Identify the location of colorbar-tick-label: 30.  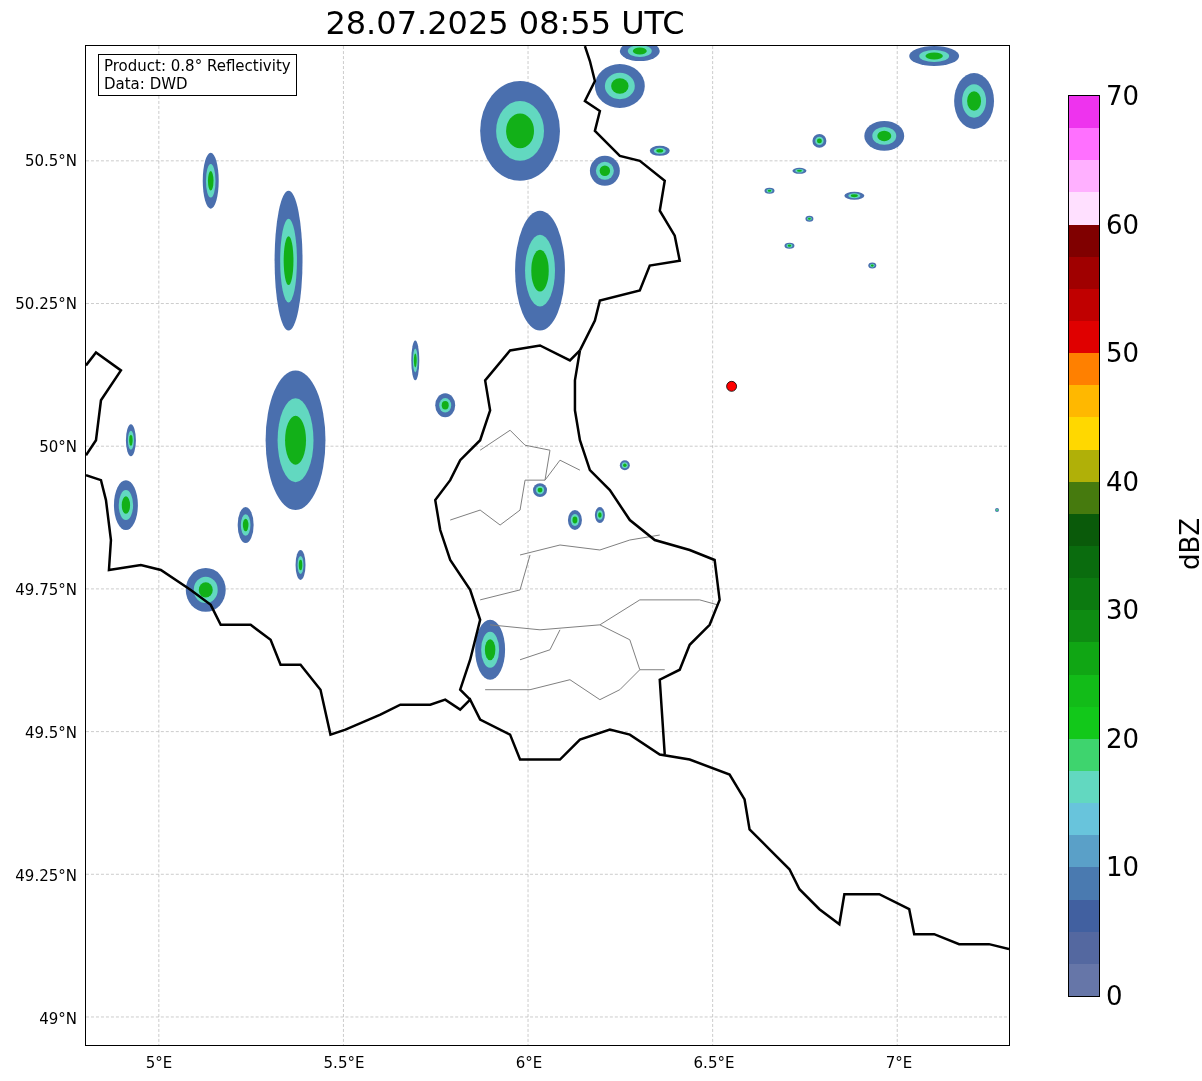
(1123, 610).